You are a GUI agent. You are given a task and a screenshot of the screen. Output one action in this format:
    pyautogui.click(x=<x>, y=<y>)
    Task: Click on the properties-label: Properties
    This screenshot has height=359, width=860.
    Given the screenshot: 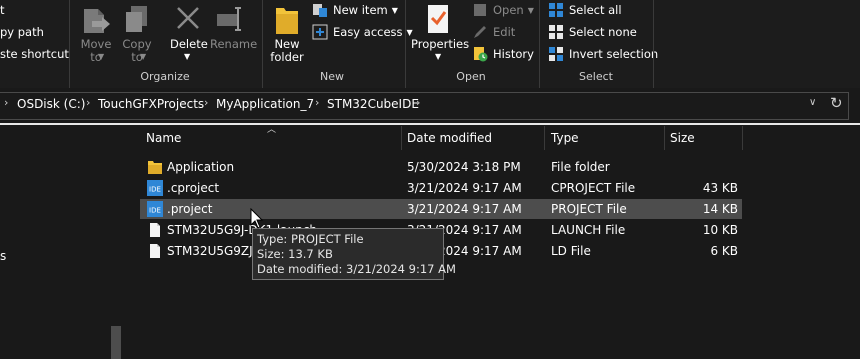 What is the action you would take?
    pyautogui.click(x=440, y=44)
    